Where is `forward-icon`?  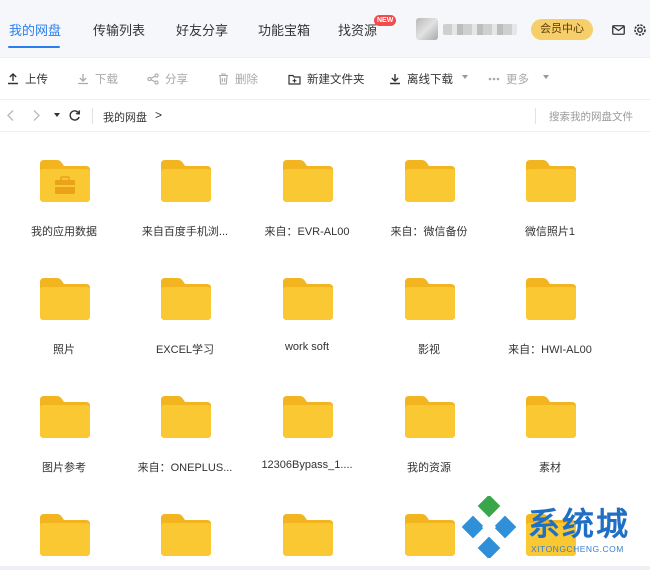
forward-icon is located at coordinates (36, 115).